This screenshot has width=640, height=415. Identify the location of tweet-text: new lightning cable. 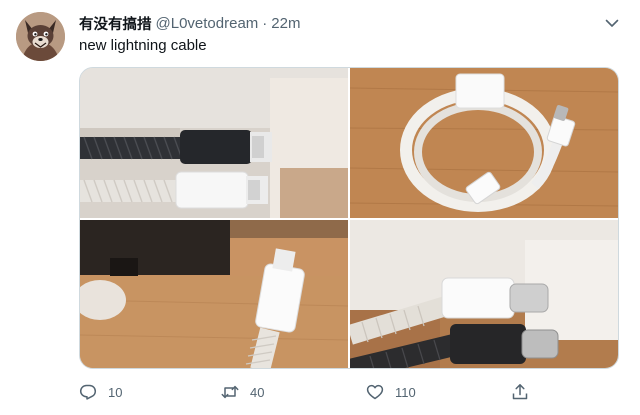
(143, 45).